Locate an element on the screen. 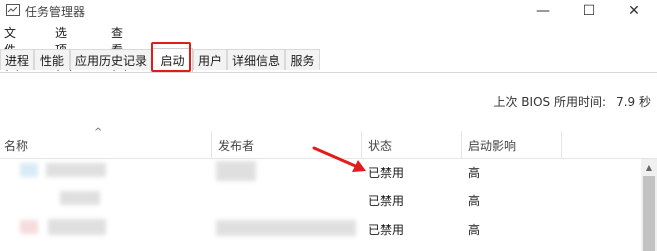  task-manager-icon is located at coordinates (13, 10).